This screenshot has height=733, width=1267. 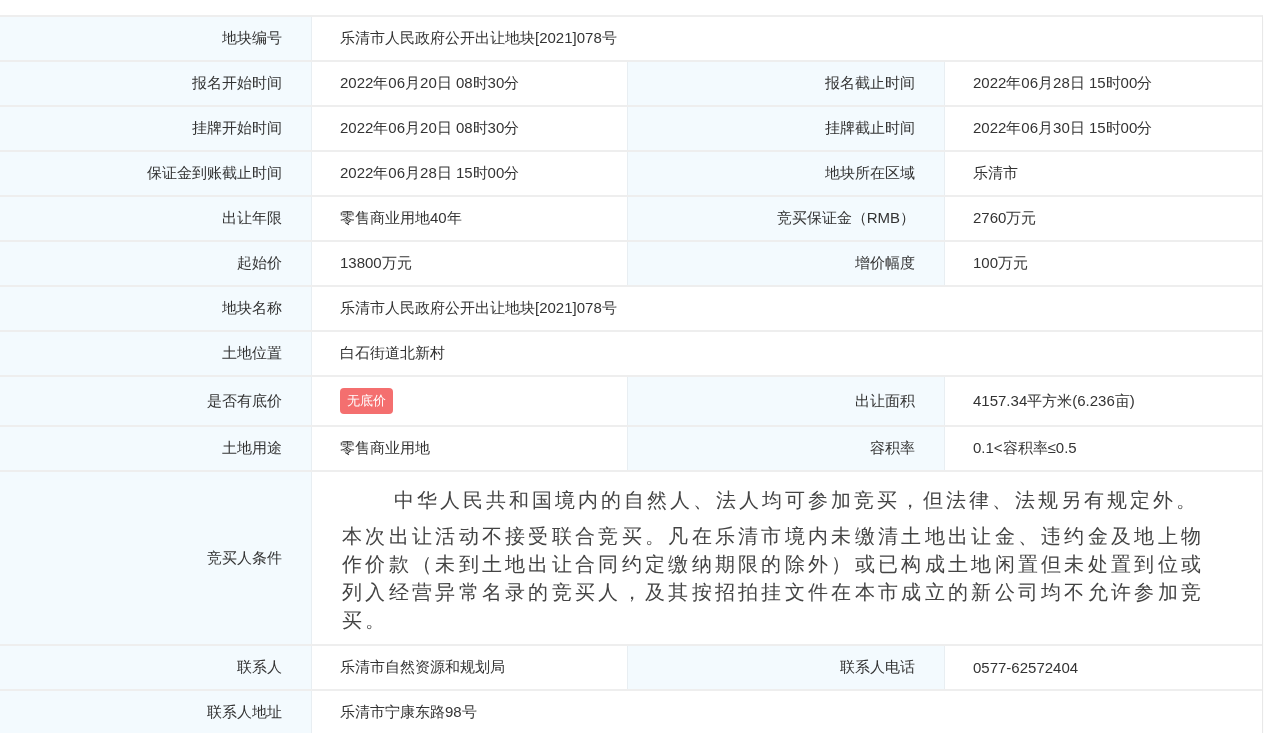 What do you see at coordinates (845, 218) in the screenshot?
I see `field-label: 竞买保证金（RMB）` at bounding box center [845, 218].